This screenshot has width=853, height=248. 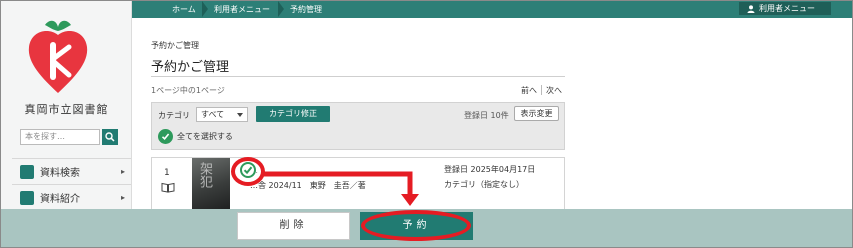 What do you see at coordinates (308, 185) in the screenshot?
I see `item-meta: …舎 2024/11 東野 圭吾／著` at bounding box center [308, 185].